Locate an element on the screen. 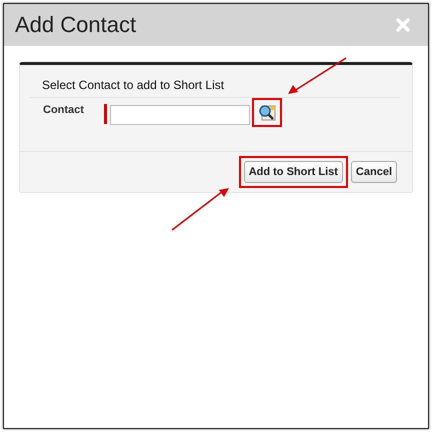 The height and width of the screenshot is (432, 432). field-label: Contact is located at coordinates (64, 109).